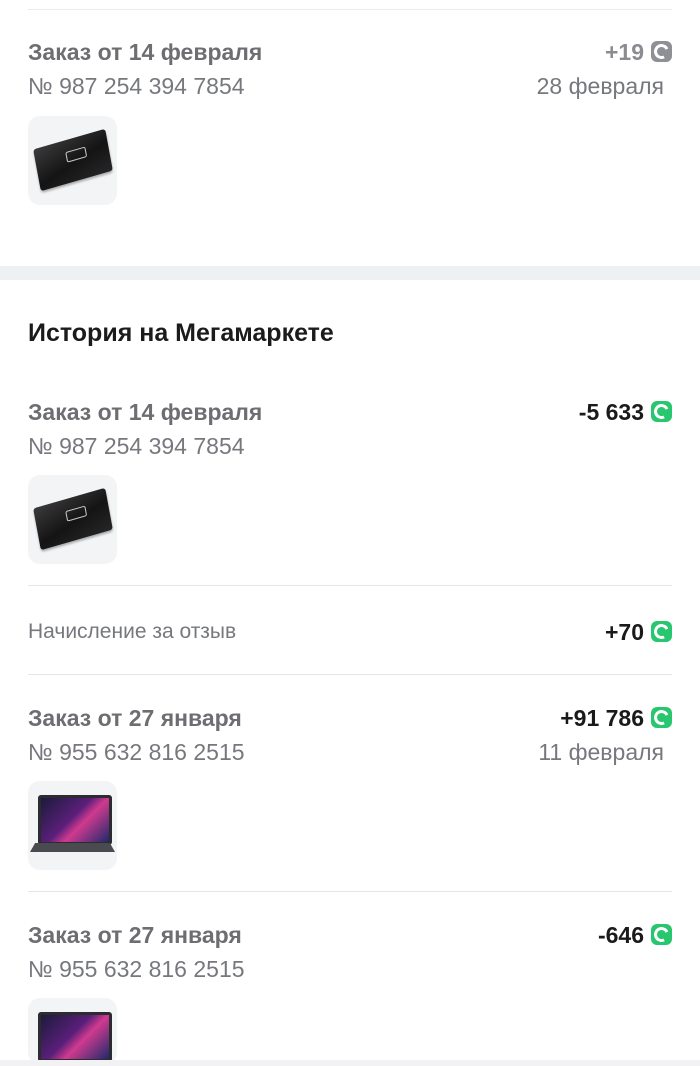  I want to click on bottom-edge, so click(350, 1063).